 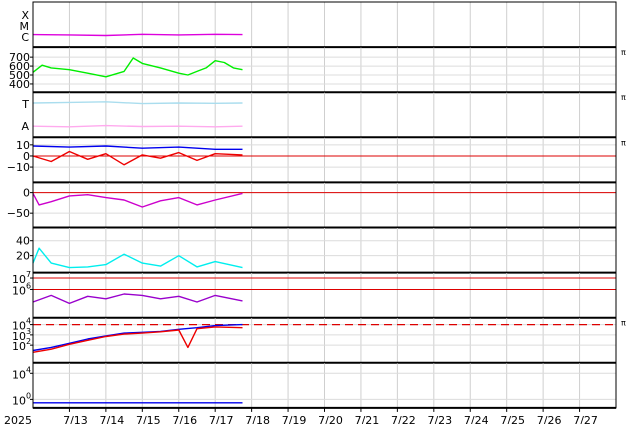 What do you see at coordinates (28, 341) in the screenshot?
I see `y-tick-exponent: 2` at bounding box center [28, 341].